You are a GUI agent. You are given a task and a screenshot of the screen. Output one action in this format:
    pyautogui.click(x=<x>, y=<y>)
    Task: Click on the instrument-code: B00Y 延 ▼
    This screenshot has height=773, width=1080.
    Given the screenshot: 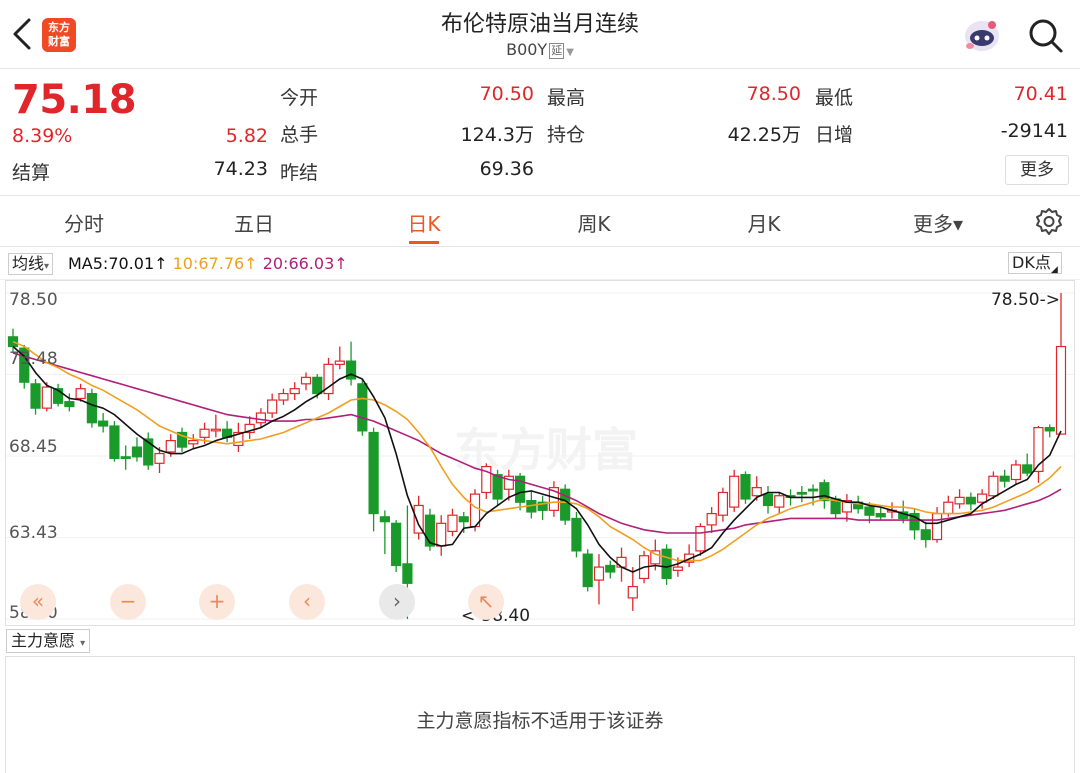 What is the action you would take?
    pyautogui.click(x=540, y=49)
    